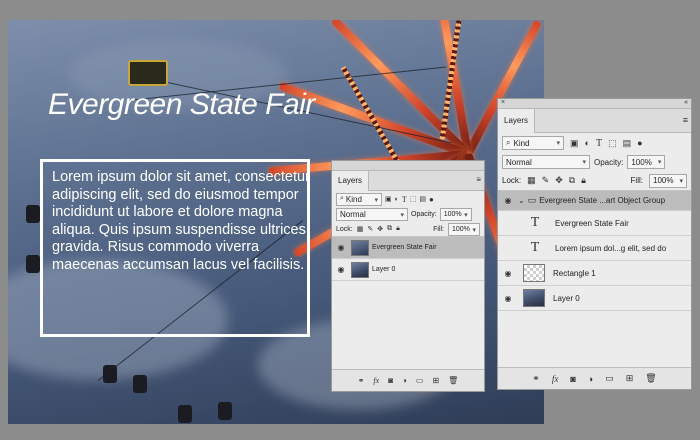 The height and width of the screenshot is (440, 700). I want to click on blend-mode-label: Normal, so click(519, 162).